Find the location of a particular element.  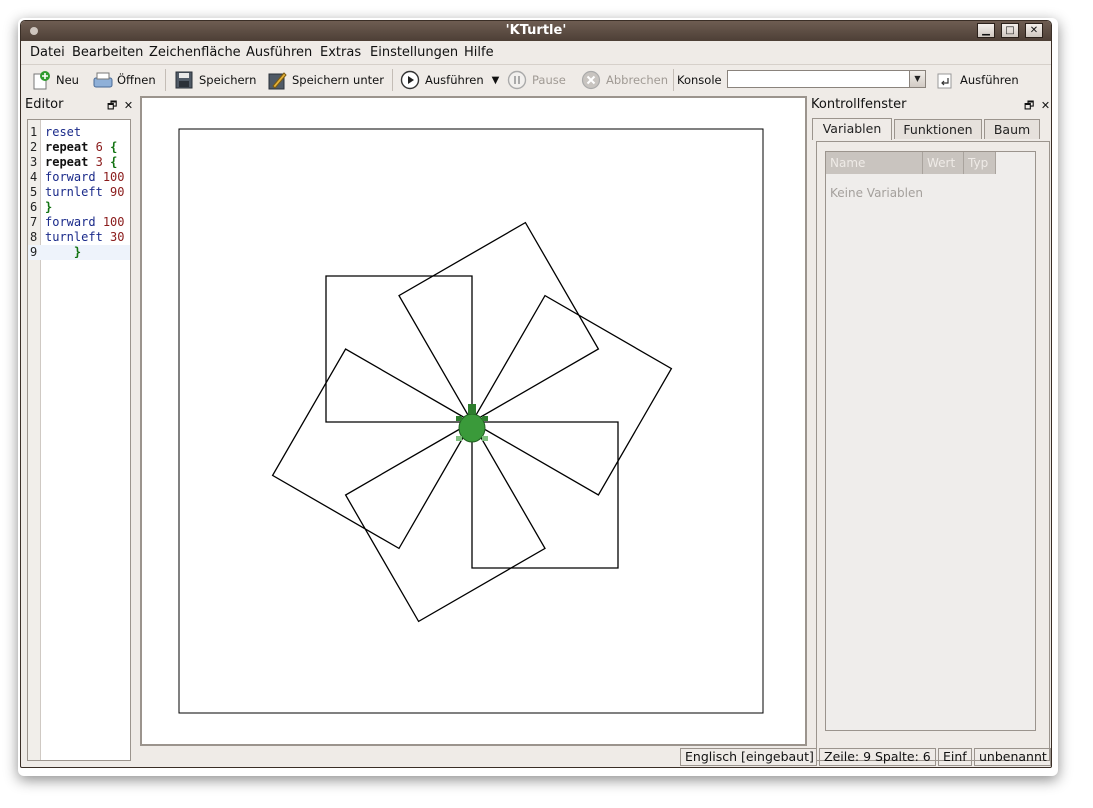

code-line: 7 forward 100 is located at coordinates (79, 222).